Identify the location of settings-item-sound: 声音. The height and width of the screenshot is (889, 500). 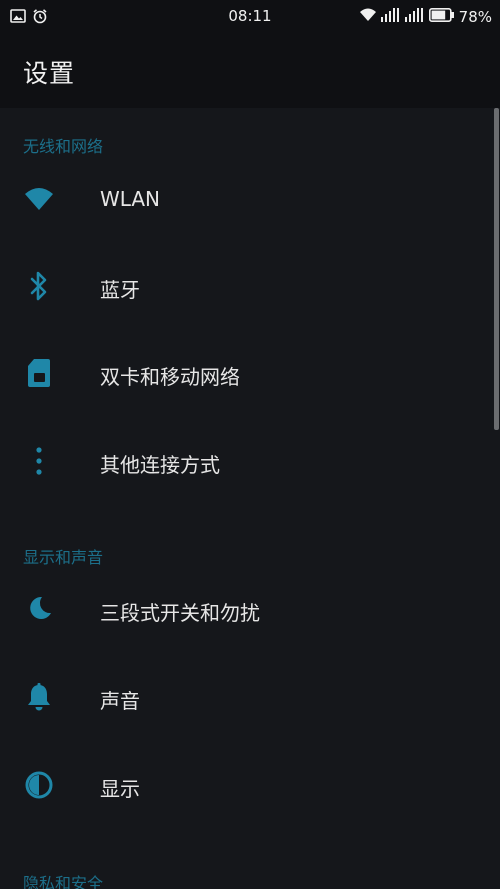
(245, 697).